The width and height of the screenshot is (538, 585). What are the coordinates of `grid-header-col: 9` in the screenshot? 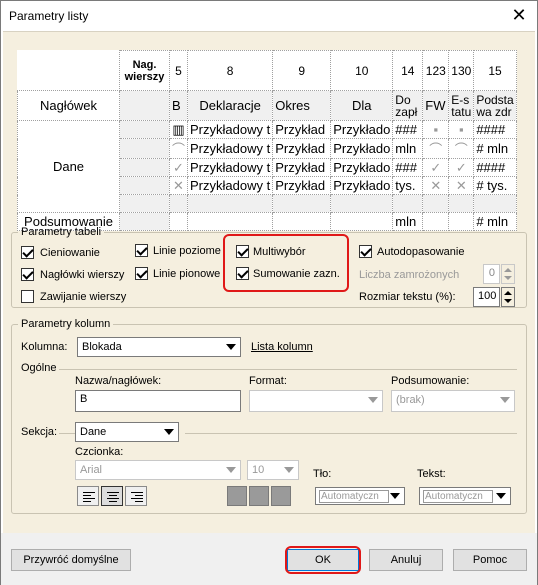 It's located at (302, 70).